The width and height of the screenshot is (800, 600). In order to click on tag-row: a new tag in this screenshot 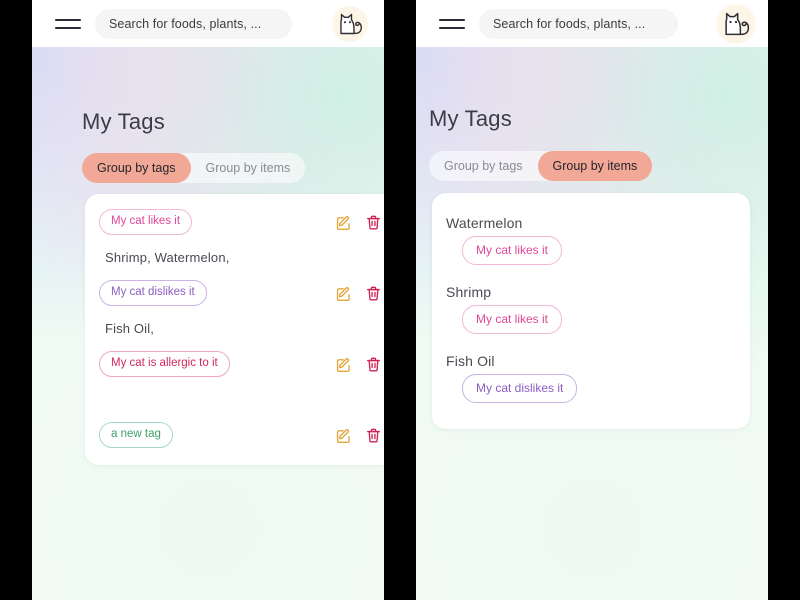, I will do `click(234, 435)`.